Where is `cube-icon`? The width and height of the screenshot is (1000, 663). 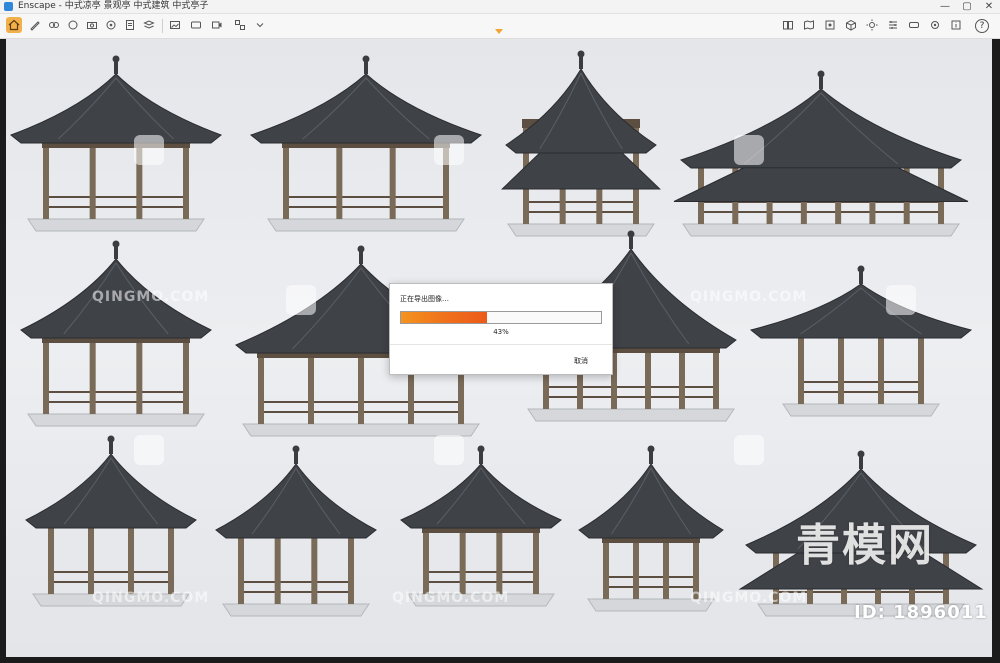 cube-icon is located at coordinates (851, 25).